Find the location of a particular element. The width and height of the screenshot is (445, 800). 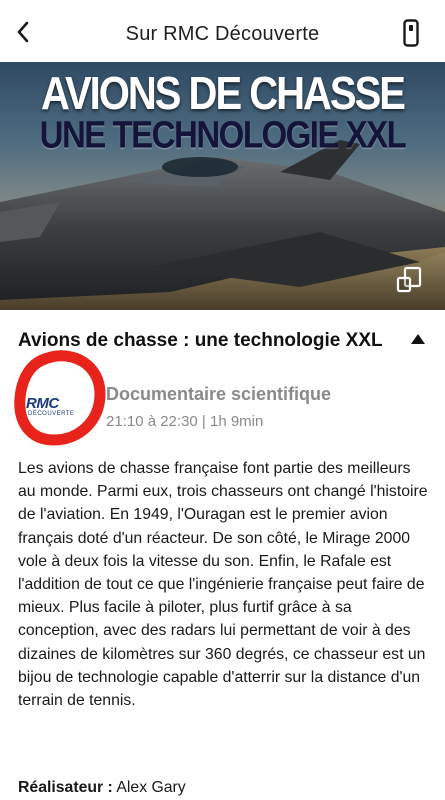

multi-screen-button is located at coordinates (409, 280).